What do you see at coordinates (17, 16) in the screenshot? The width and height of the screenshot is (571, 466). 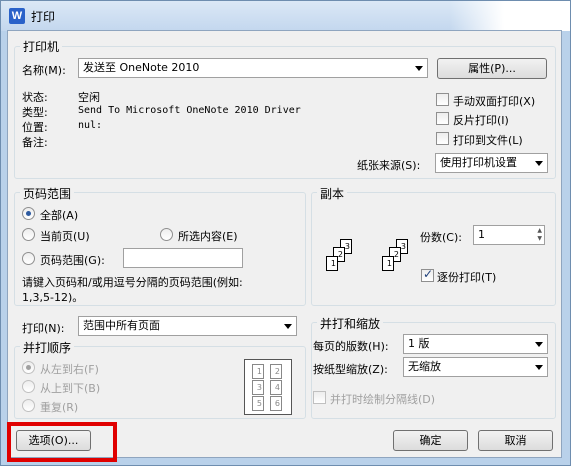 I see `wps-writer-icon: W` at bounding box center [17, 16].